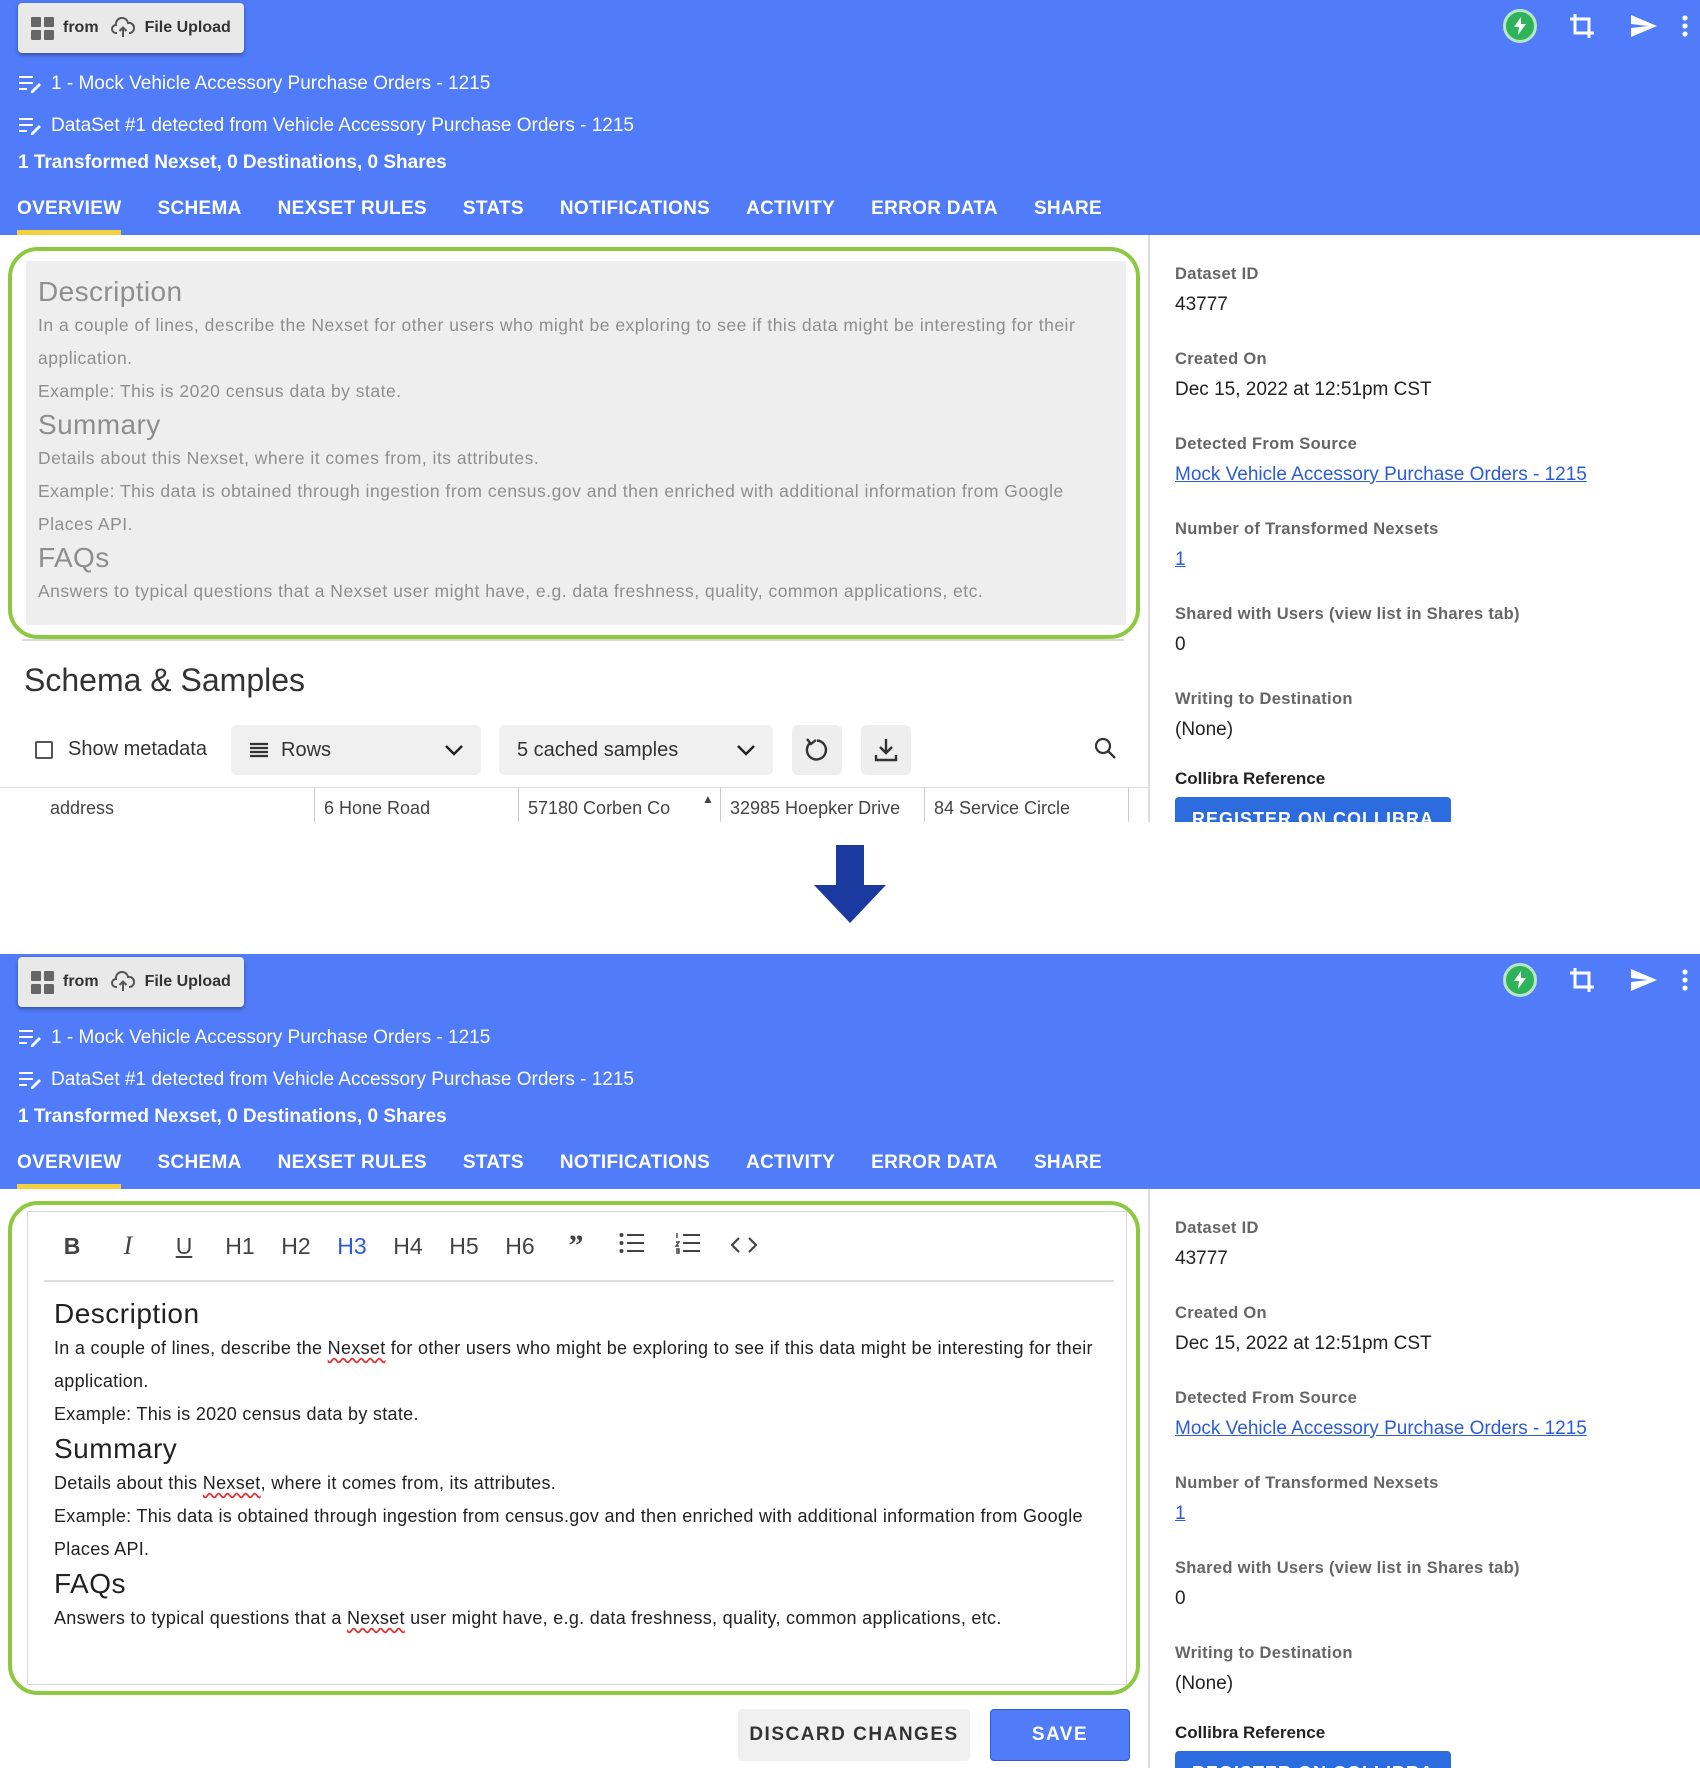  Describe the element at coordinates (42, 982) in the screenshot. I see `grid-icon` at that location.